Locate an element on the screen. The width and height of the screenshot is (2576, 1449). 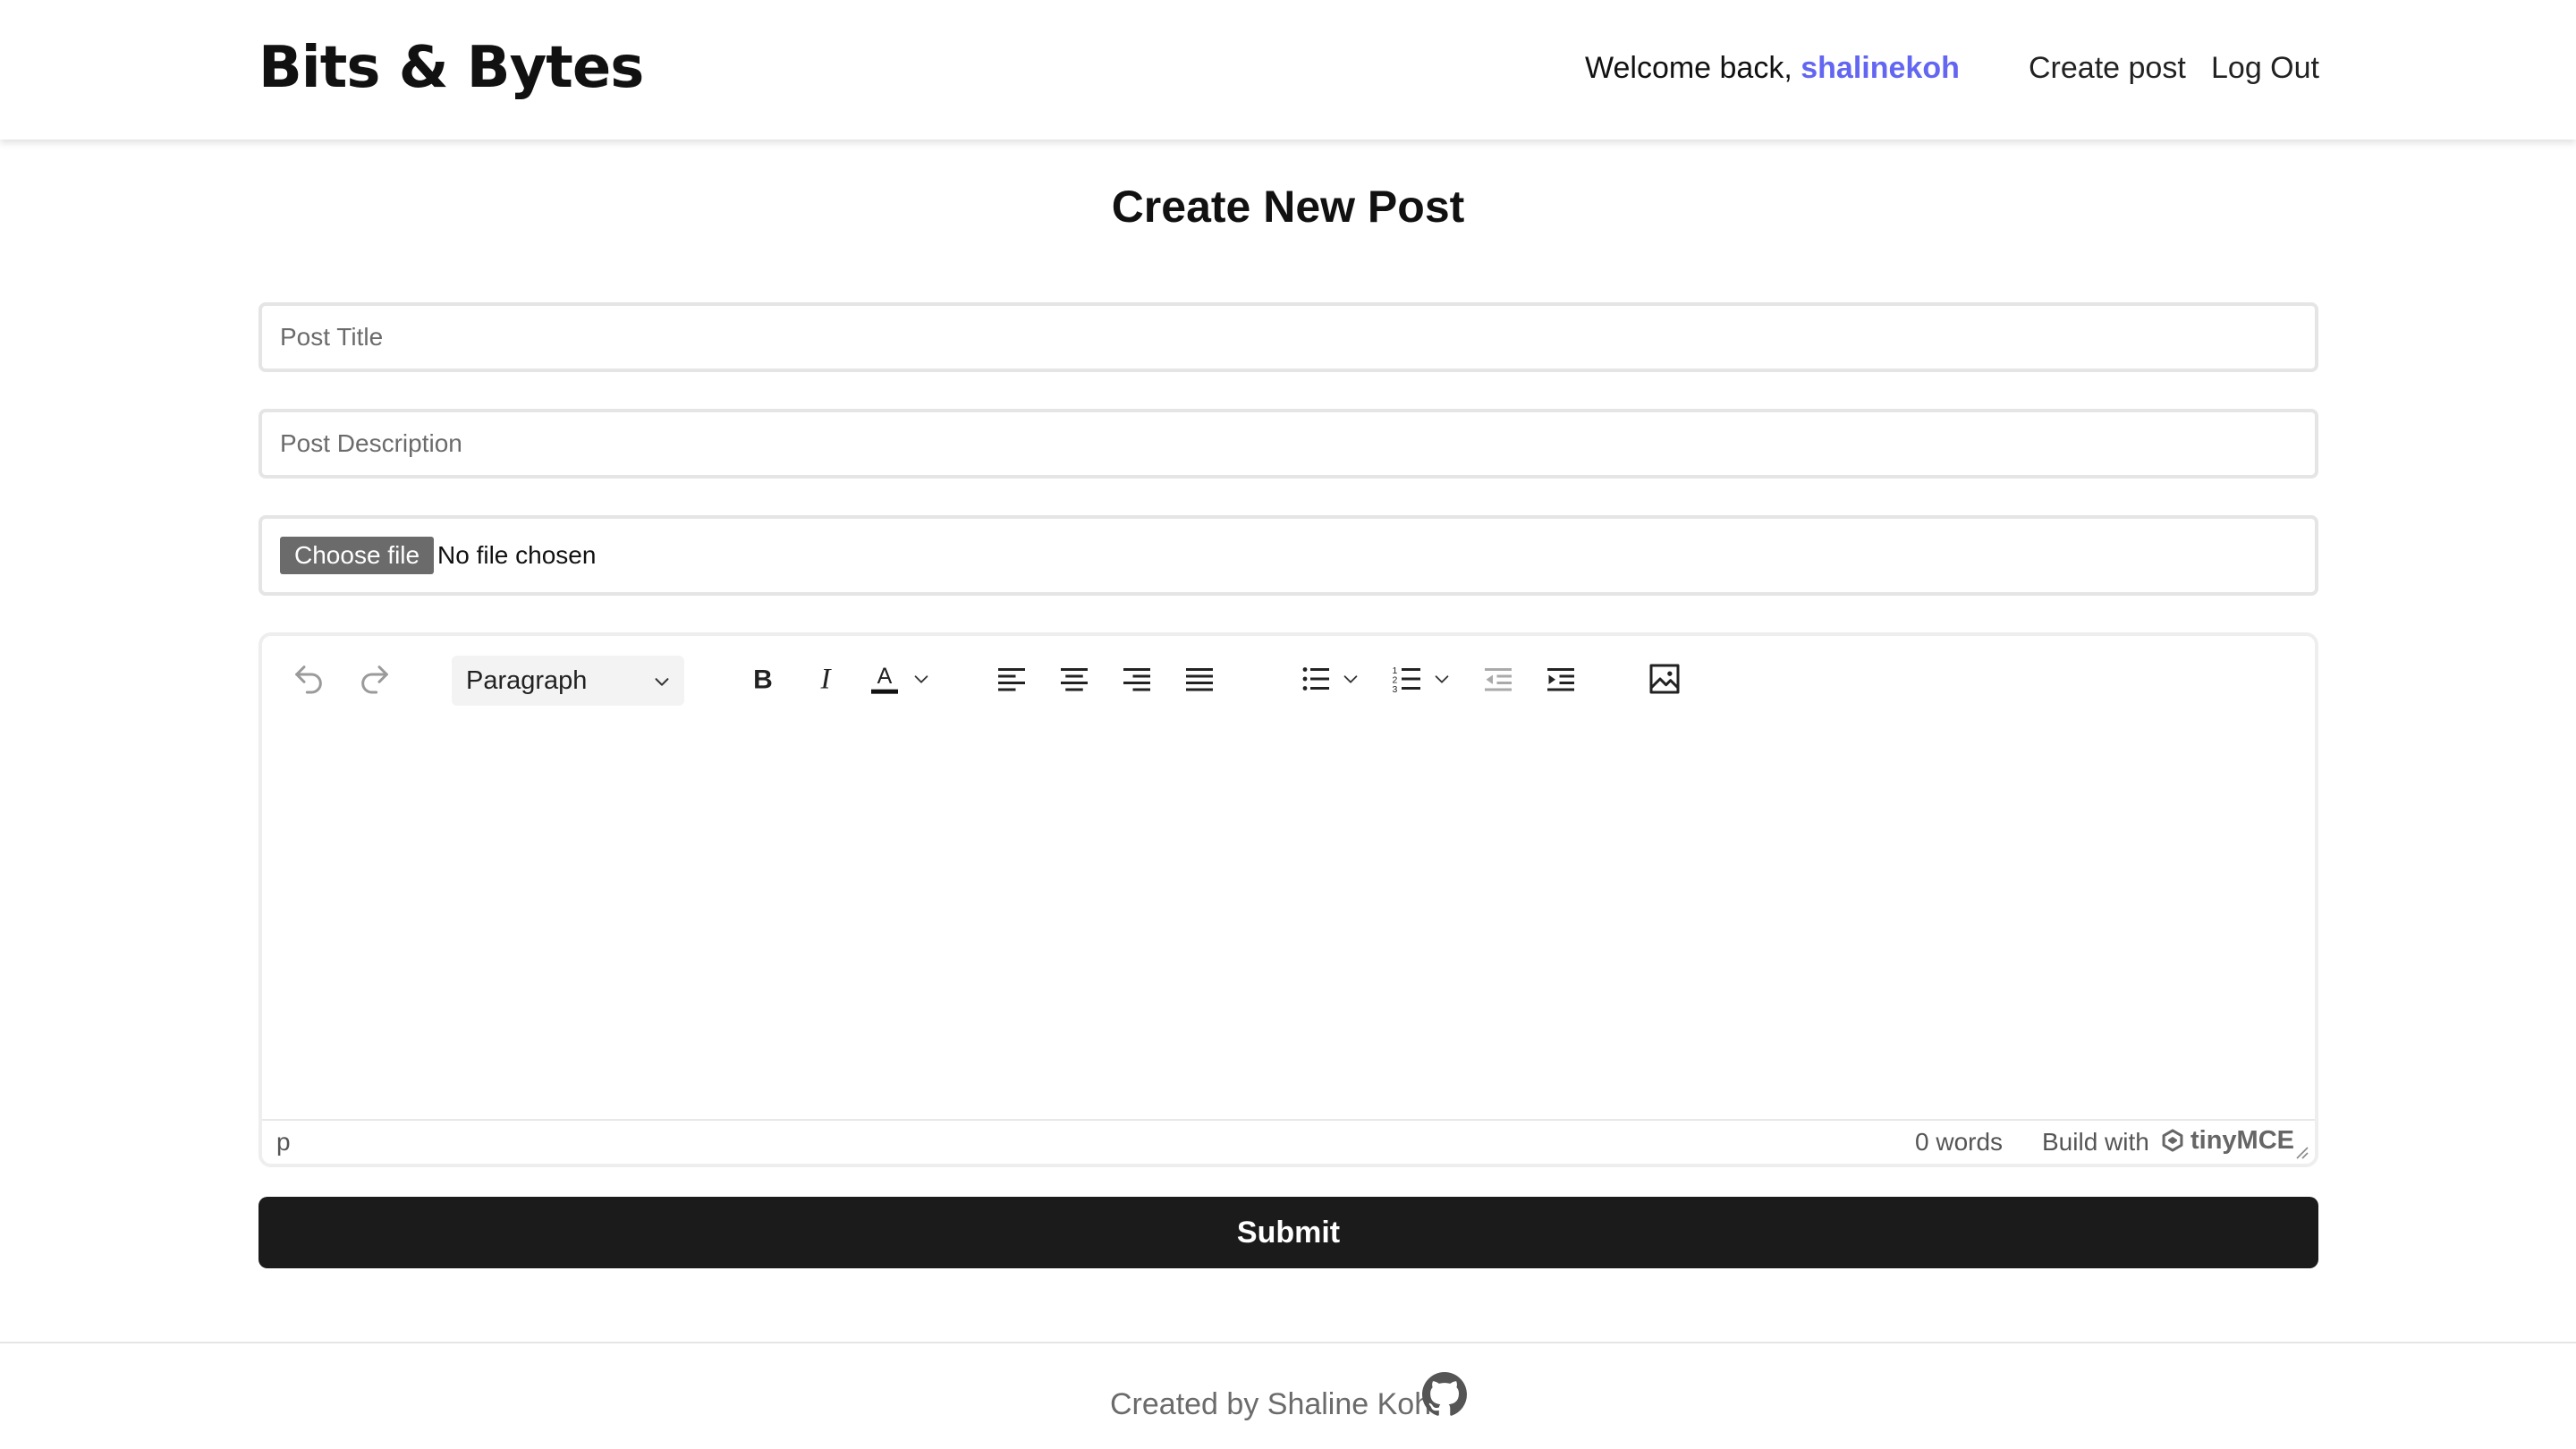
numbered-list-chevron-icon is located at coordinates (1441, 678).